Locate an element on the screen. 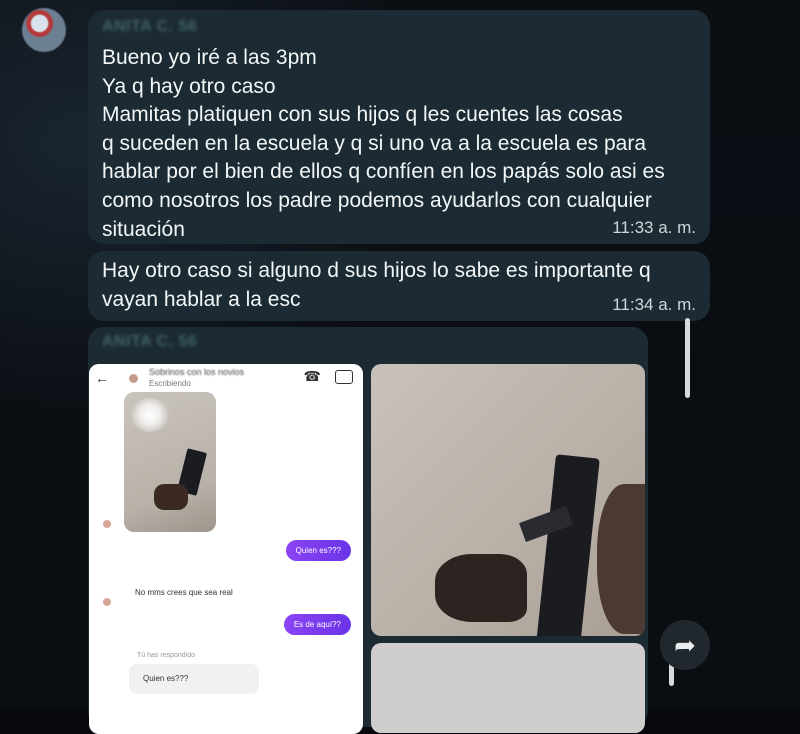 Image resolution: width=800 pixels, height=734 pixels. gun-photo-image is located at coordinates (508, 500).